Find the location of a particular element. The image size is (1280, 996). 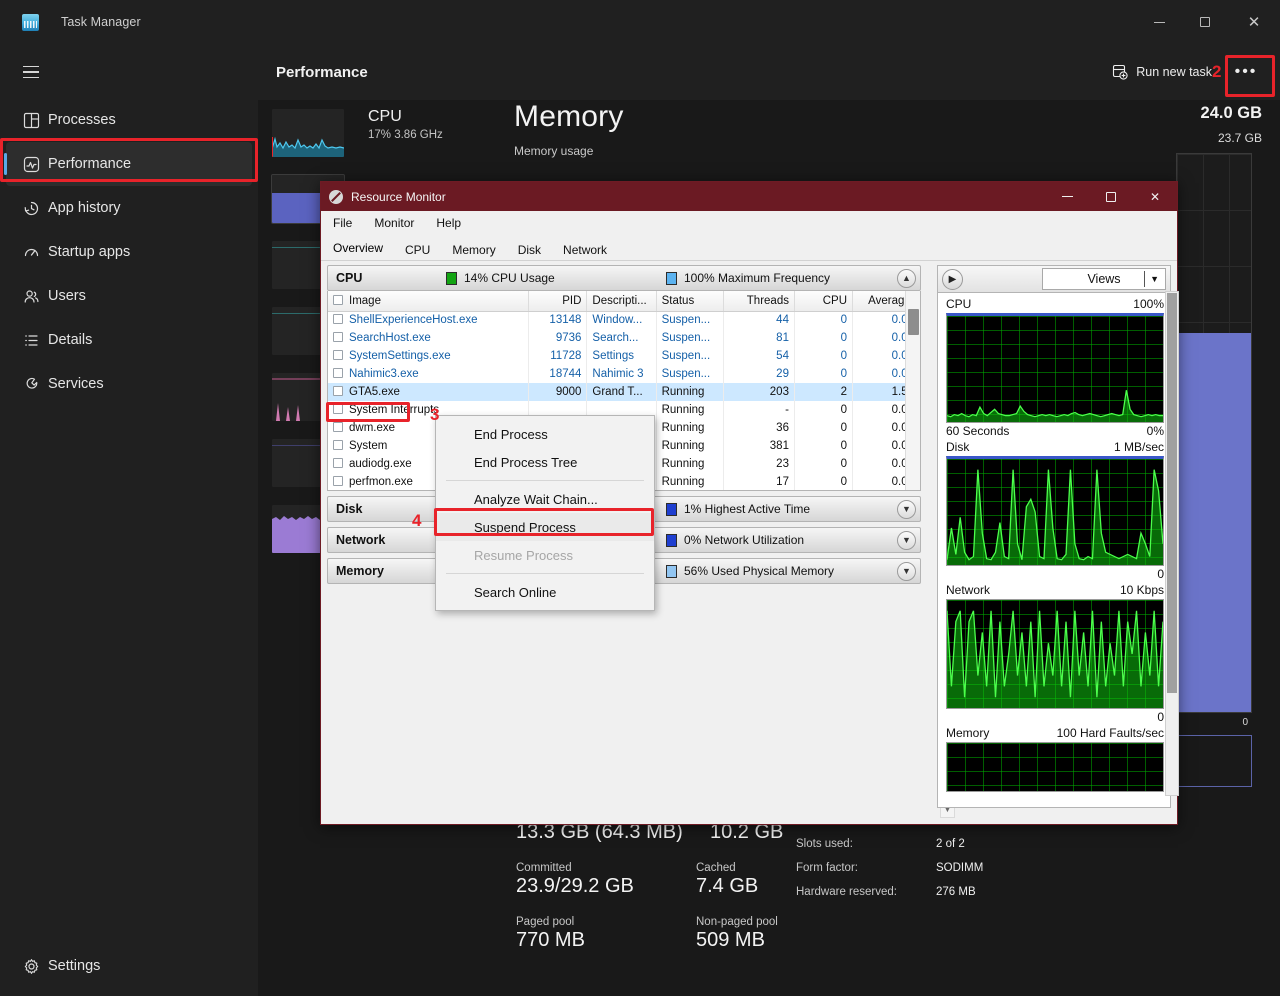

context-menu-item-suspend-process: Suspend Process is located at coordinates (545, 527).